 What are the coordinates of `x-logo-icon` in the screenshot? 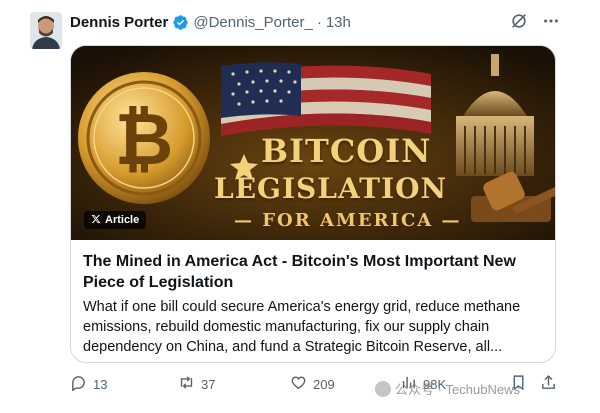 It's located at (96, 220).